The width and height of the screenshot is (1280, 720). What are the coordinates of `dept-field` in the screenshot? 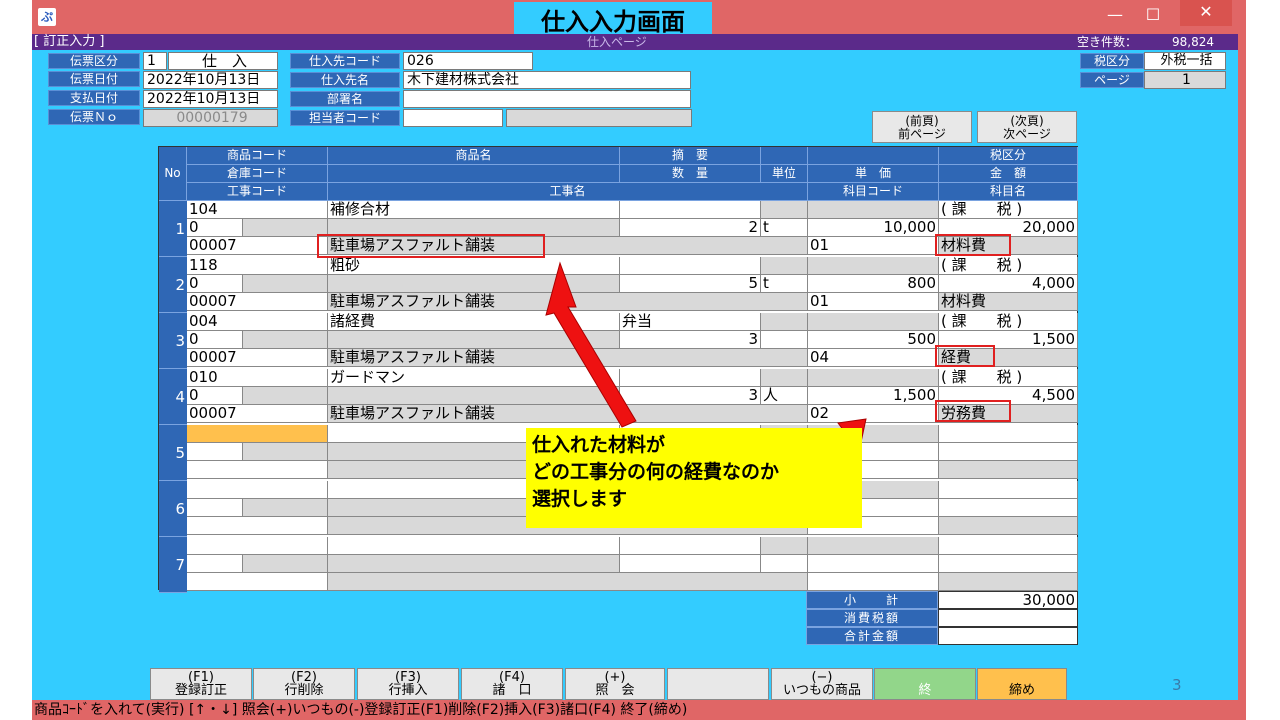 It's located at (547, 99).